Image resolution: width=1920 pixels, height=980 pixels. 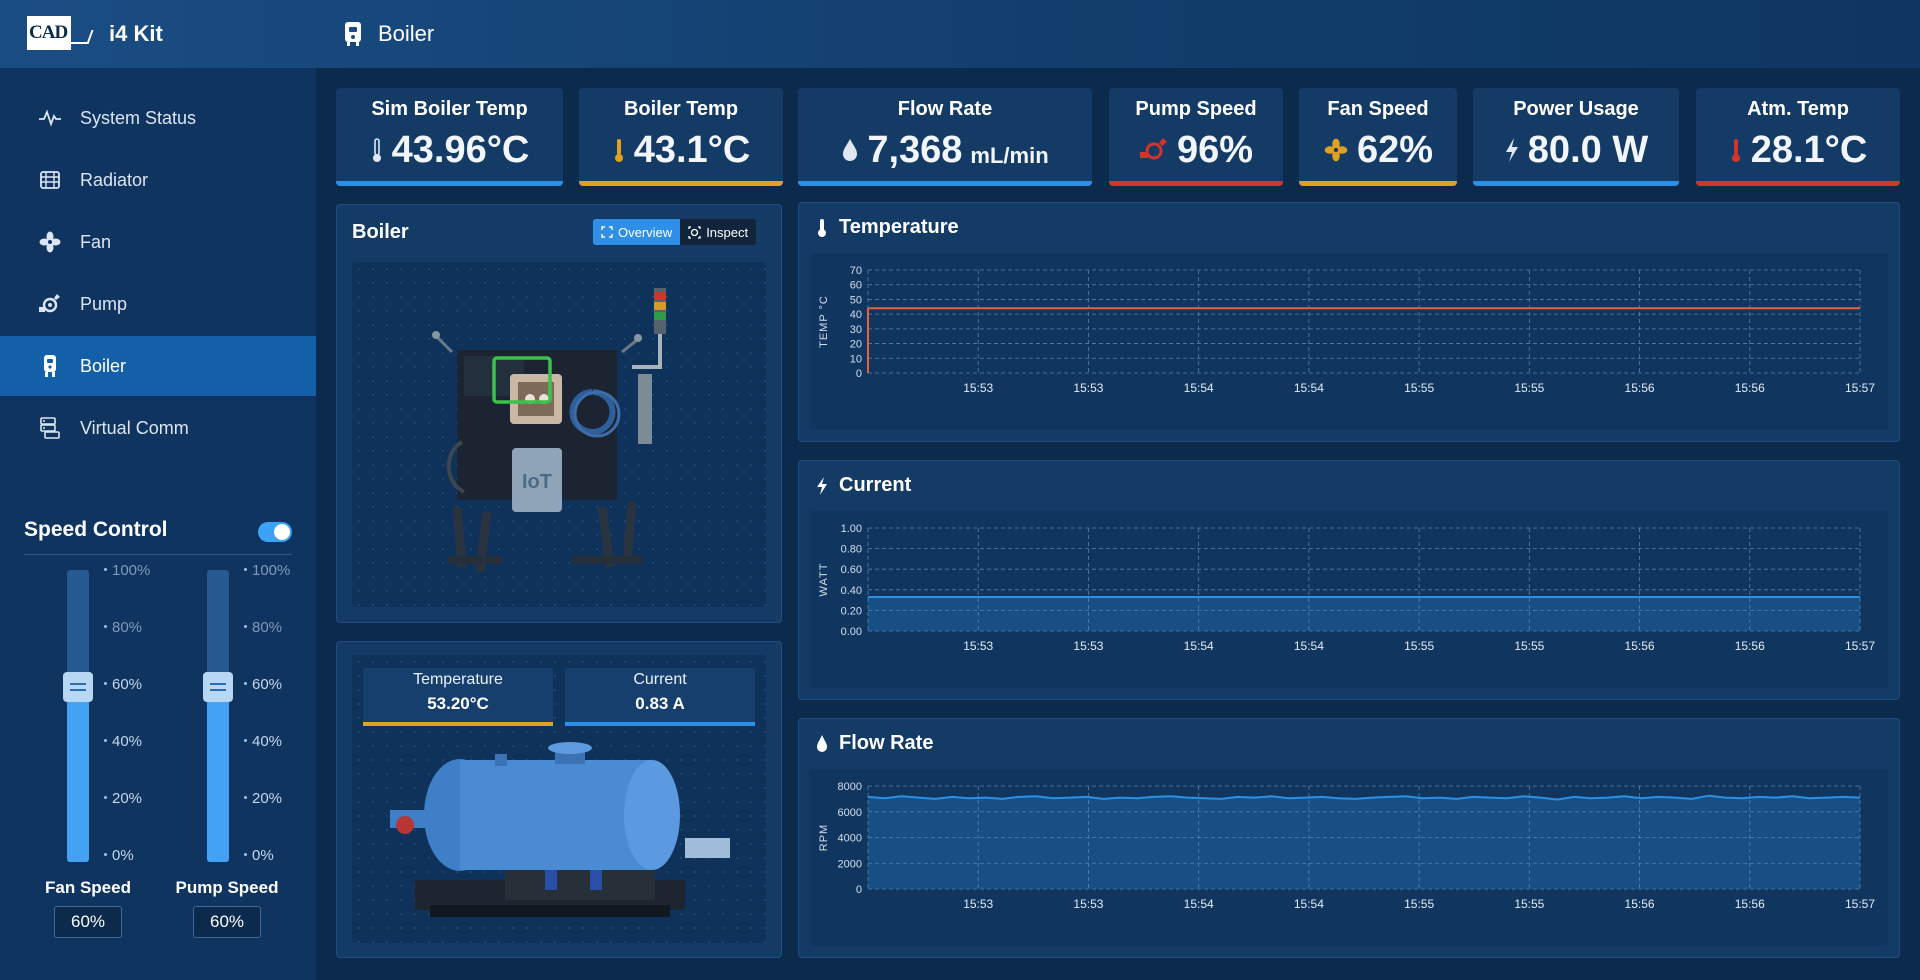 I want to click on flow-rate-chart-title: Flow Rate, so click(x=886, y=743).